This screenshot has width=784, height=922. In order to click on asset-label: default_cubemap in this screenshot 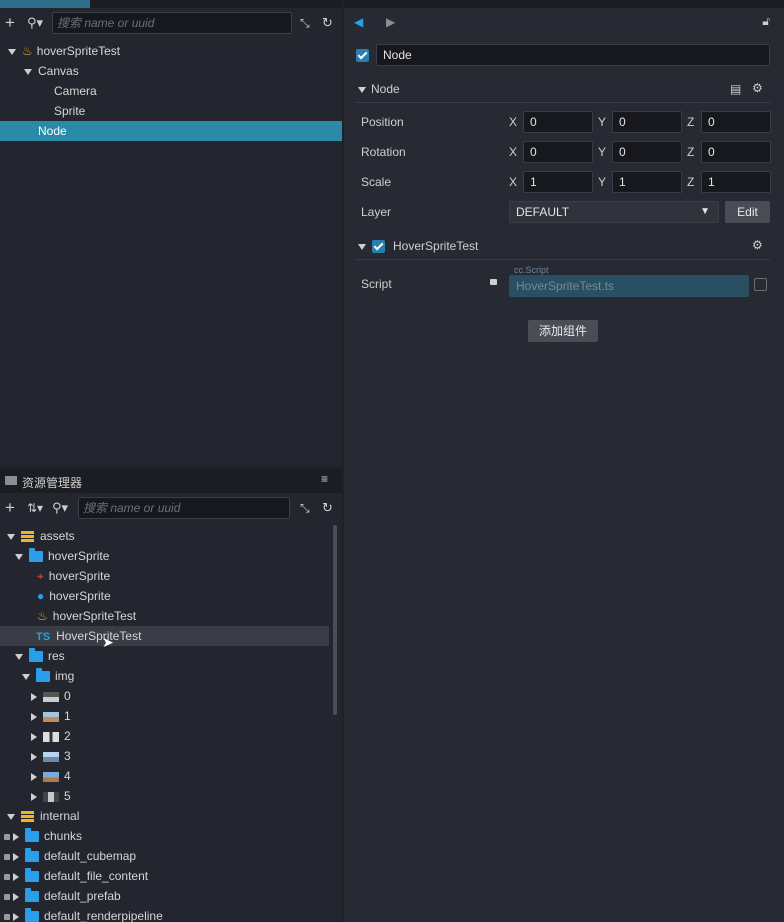, I will do `click(90, 856)`.